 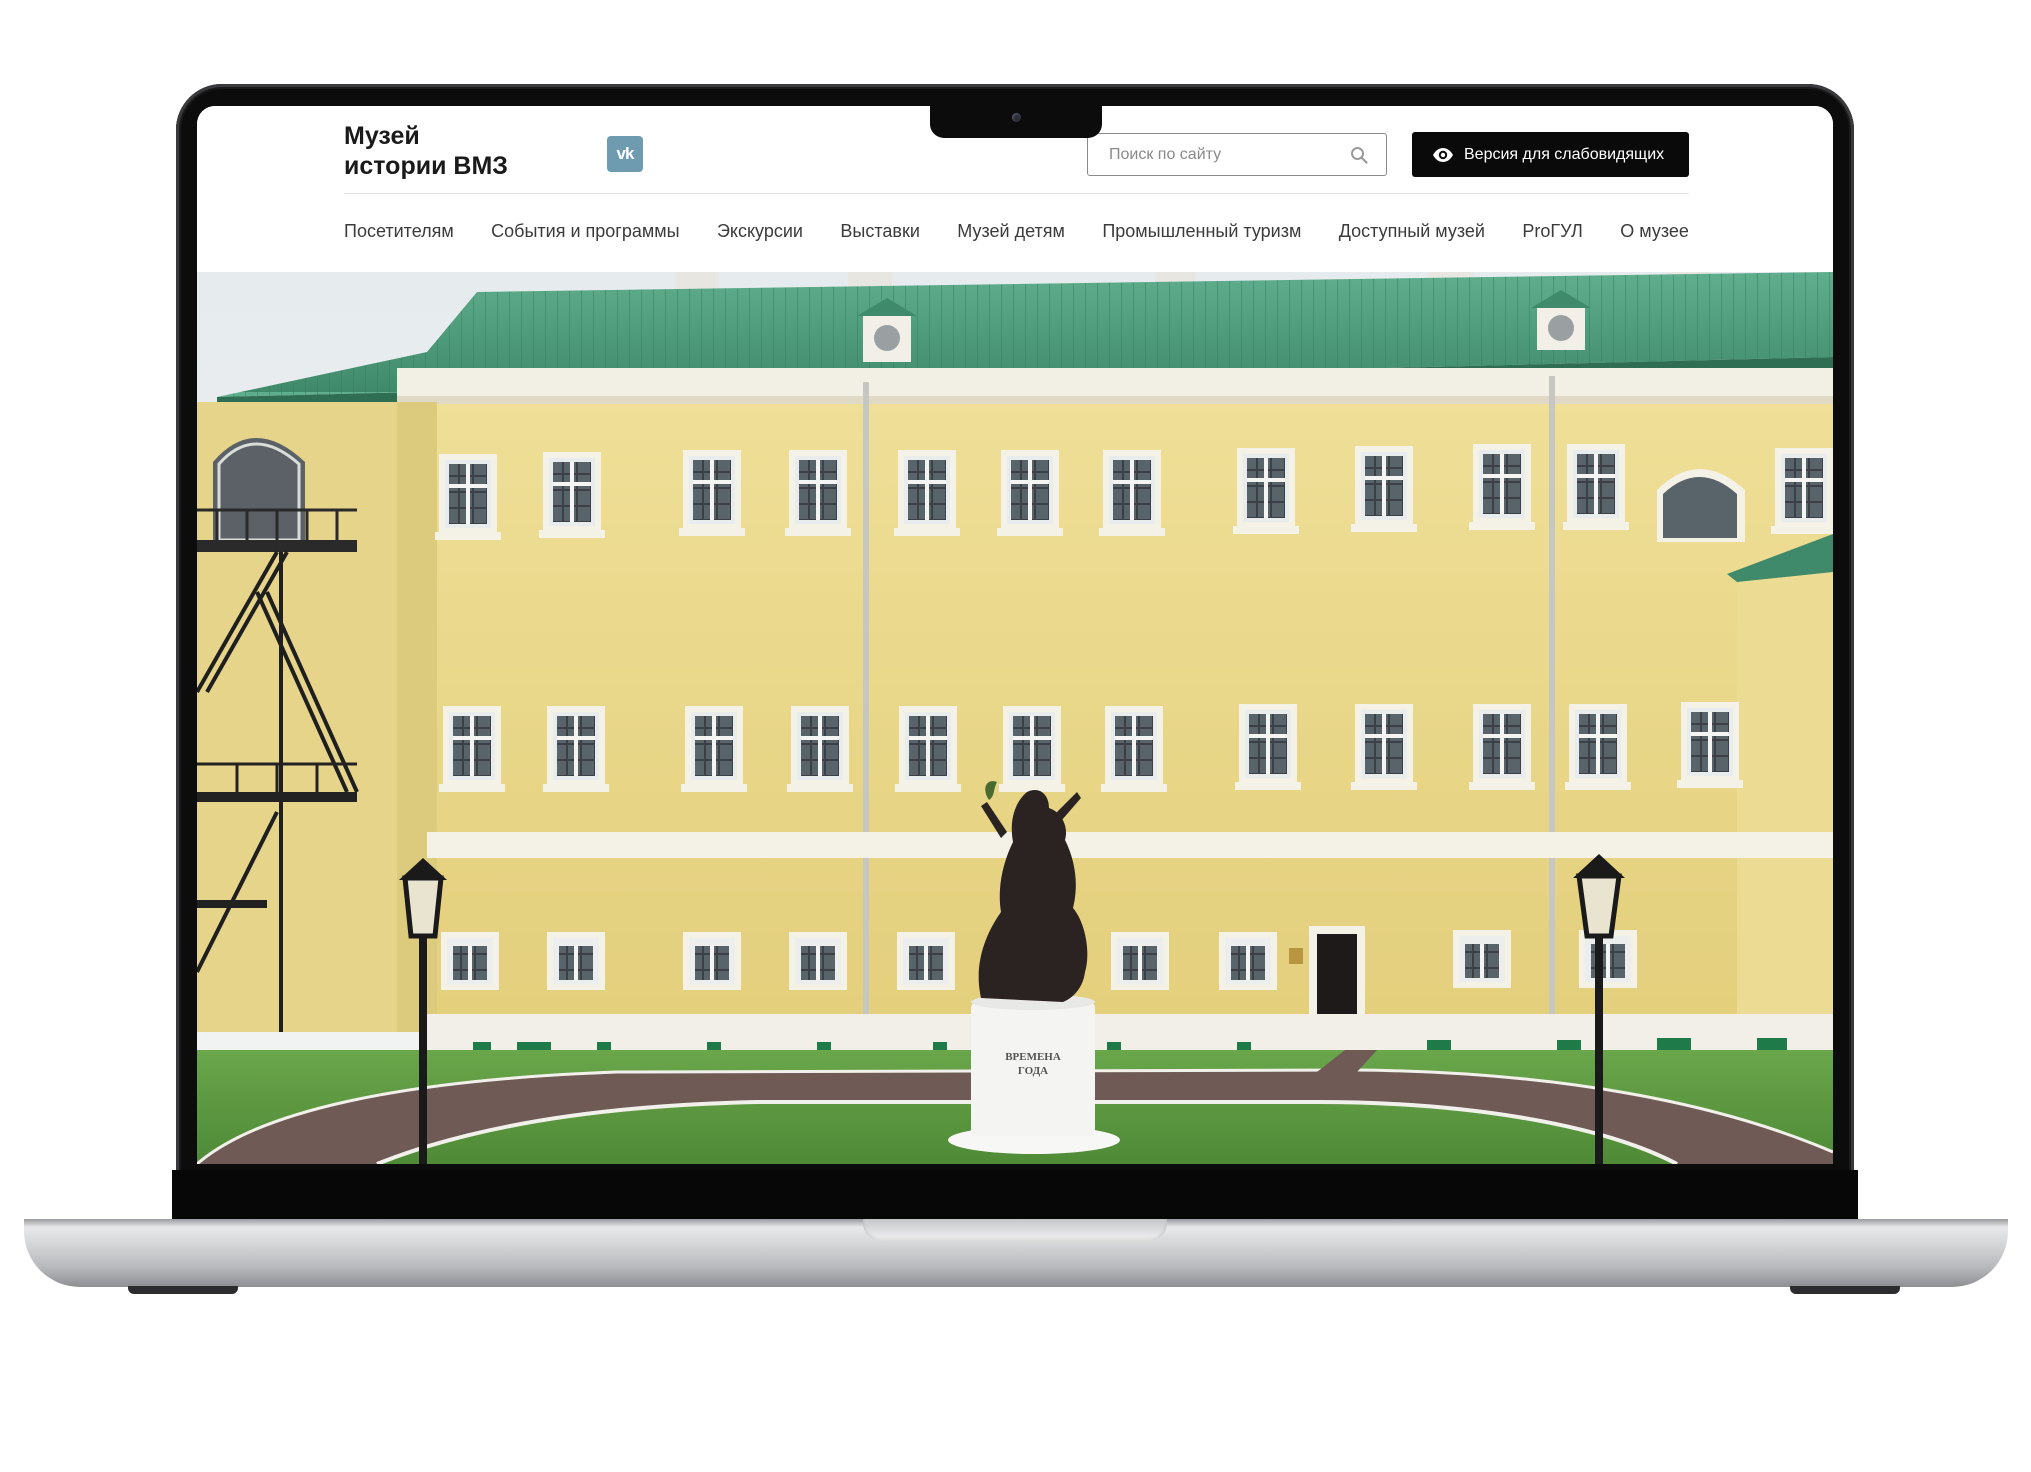 What do you see at coordinates (1845, 1290) in the screenshot?
I see `laptop-foot-right` at bounding box center [1845, 1290].